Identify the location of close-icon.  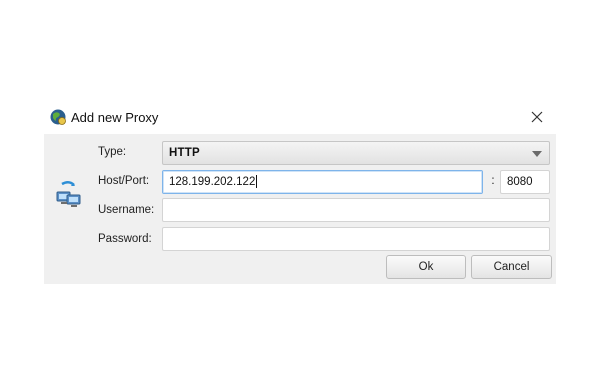
(537, 117).